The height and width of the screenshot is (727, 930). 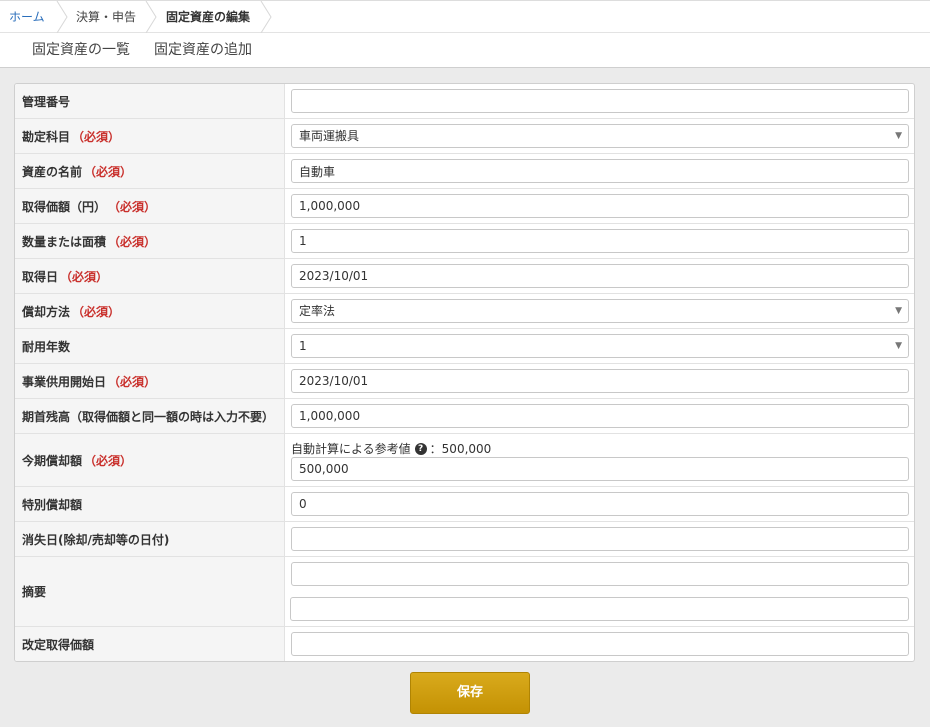 What do you see at coordinates (600, 644) in the screenshot?
I see `revised-price-input` at bounding box center [600, 644].